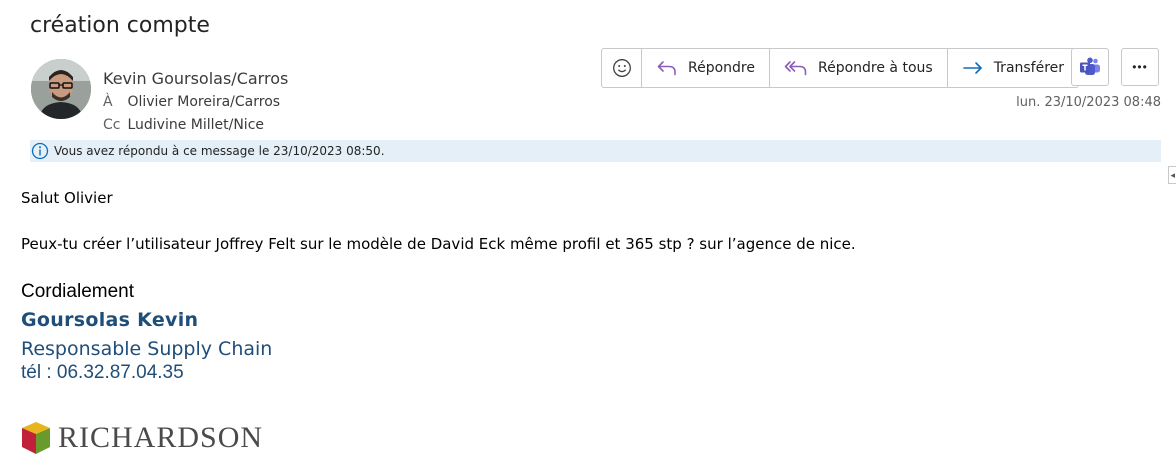 This screenshot has width=1176, height=459. What do you see at coordinates (972, 68) in the screenshot?
I see `forward-arrow-icon` at bounding box center [972, 68].